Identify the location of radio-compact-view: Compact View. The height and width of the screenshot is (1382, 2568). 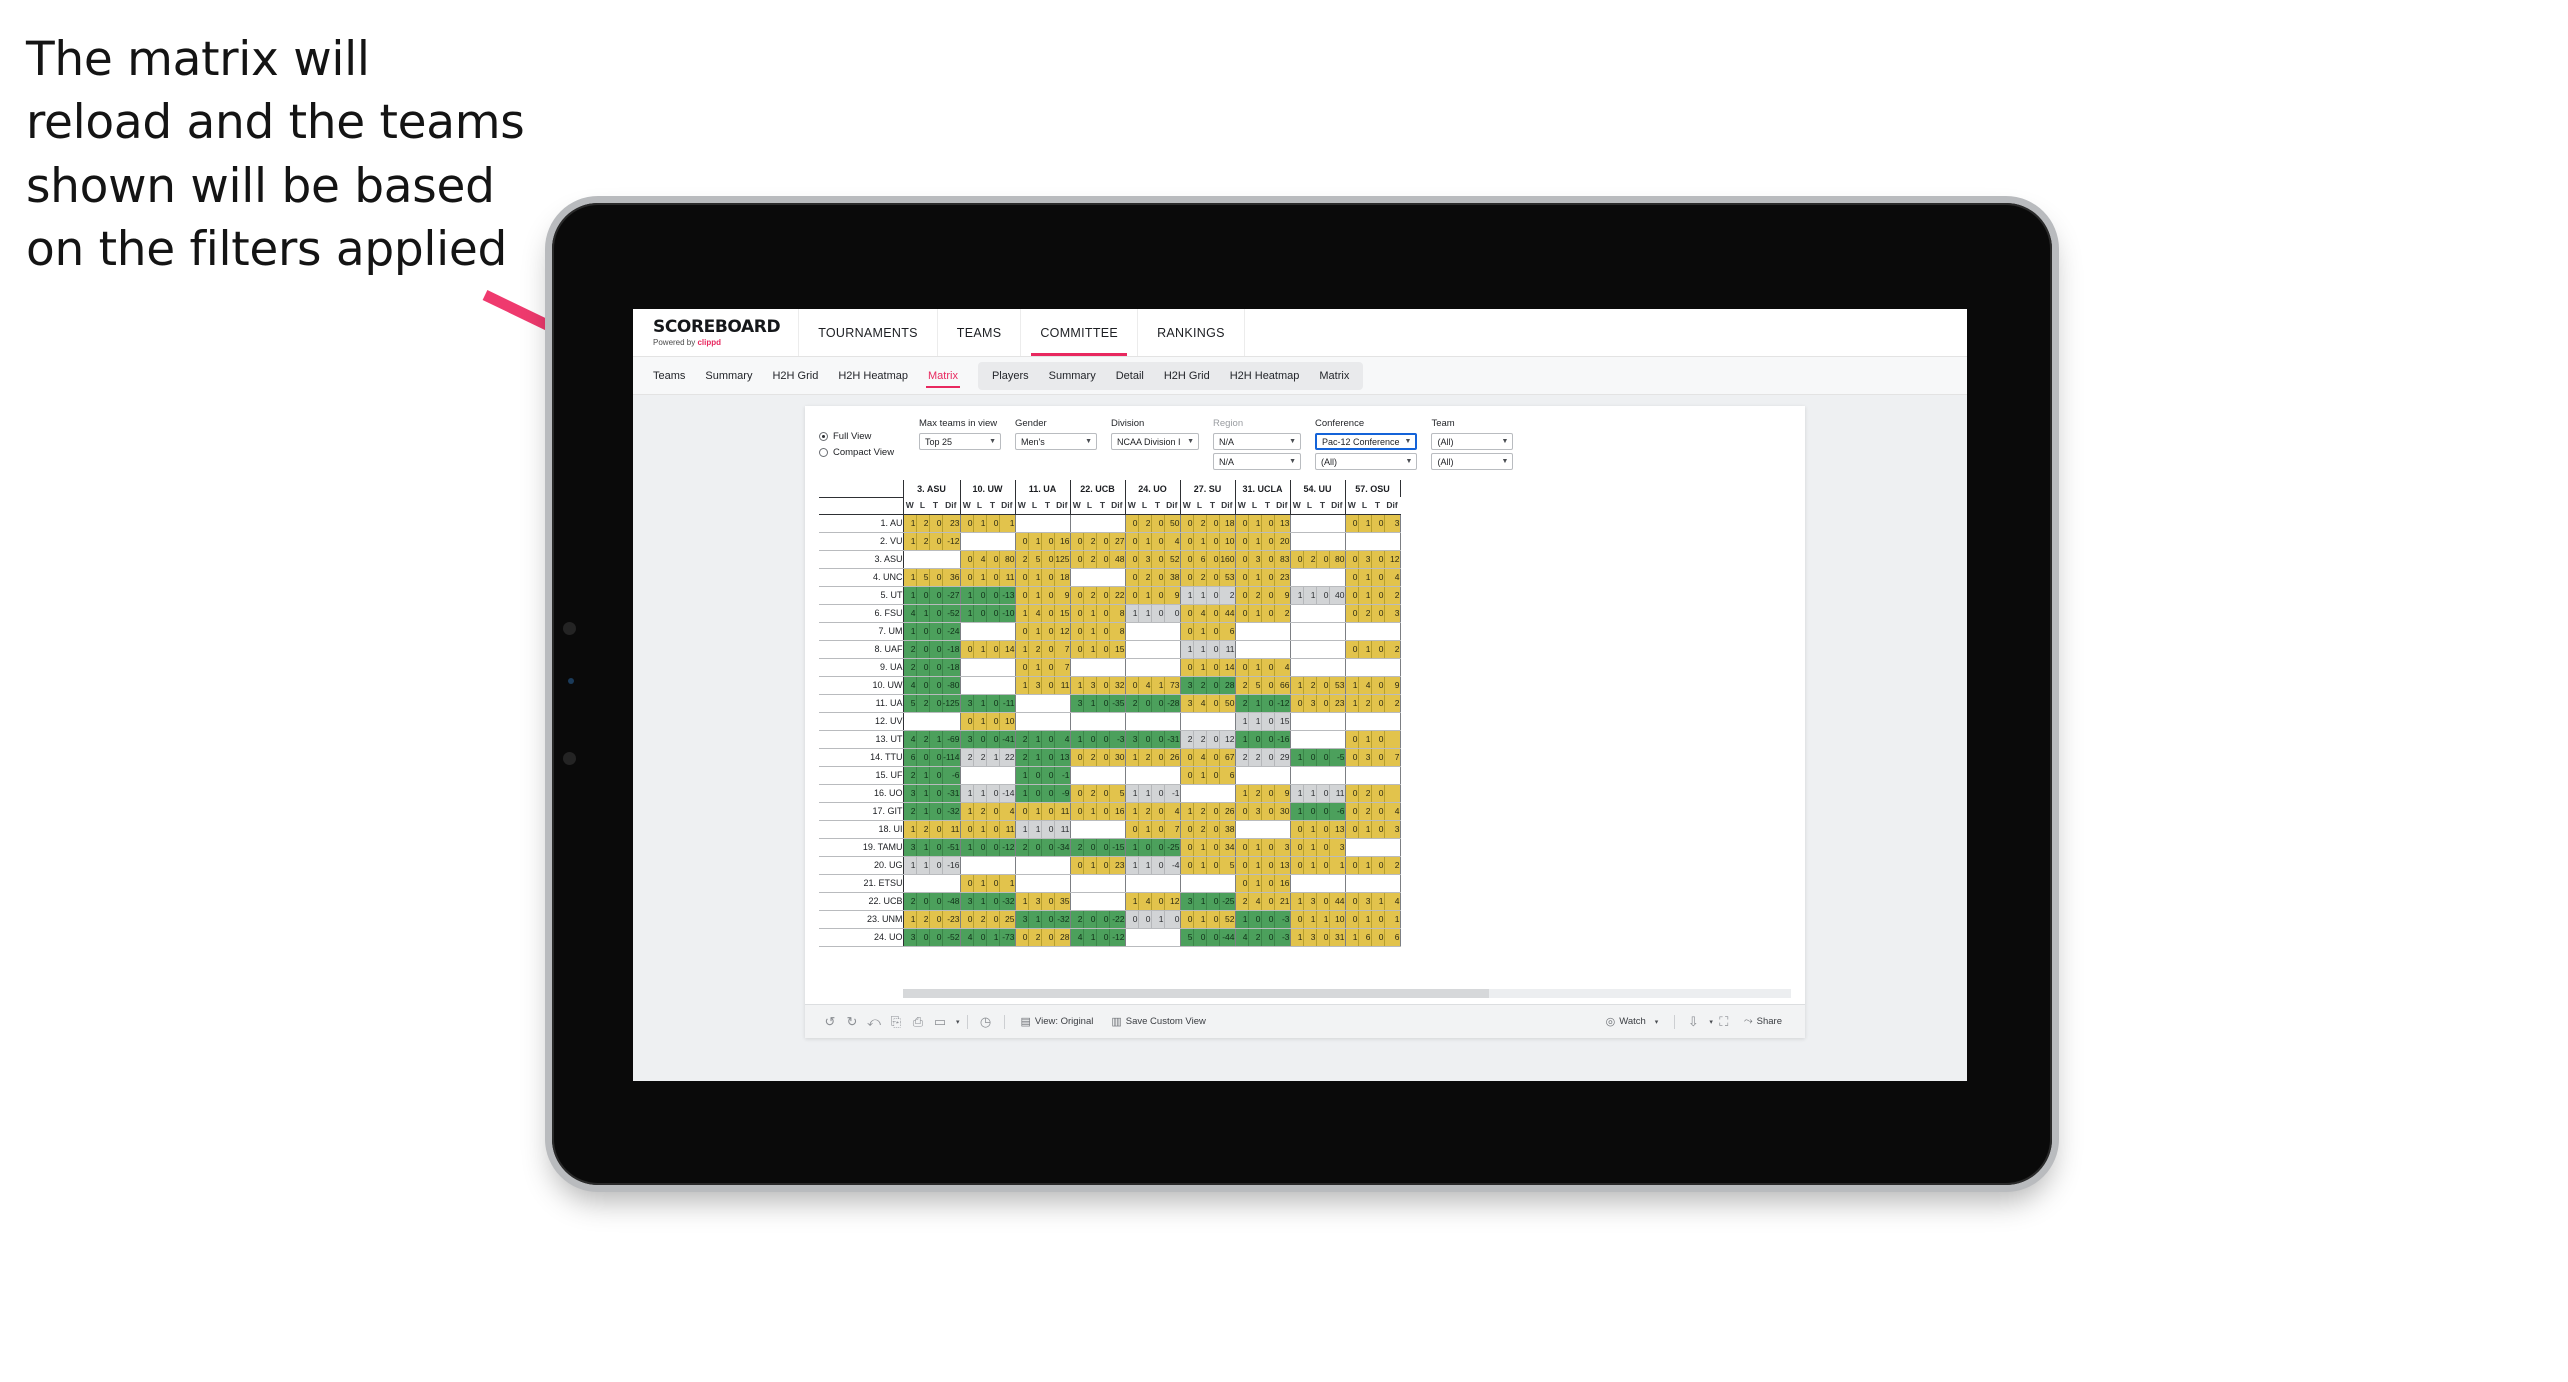
(862, 452).